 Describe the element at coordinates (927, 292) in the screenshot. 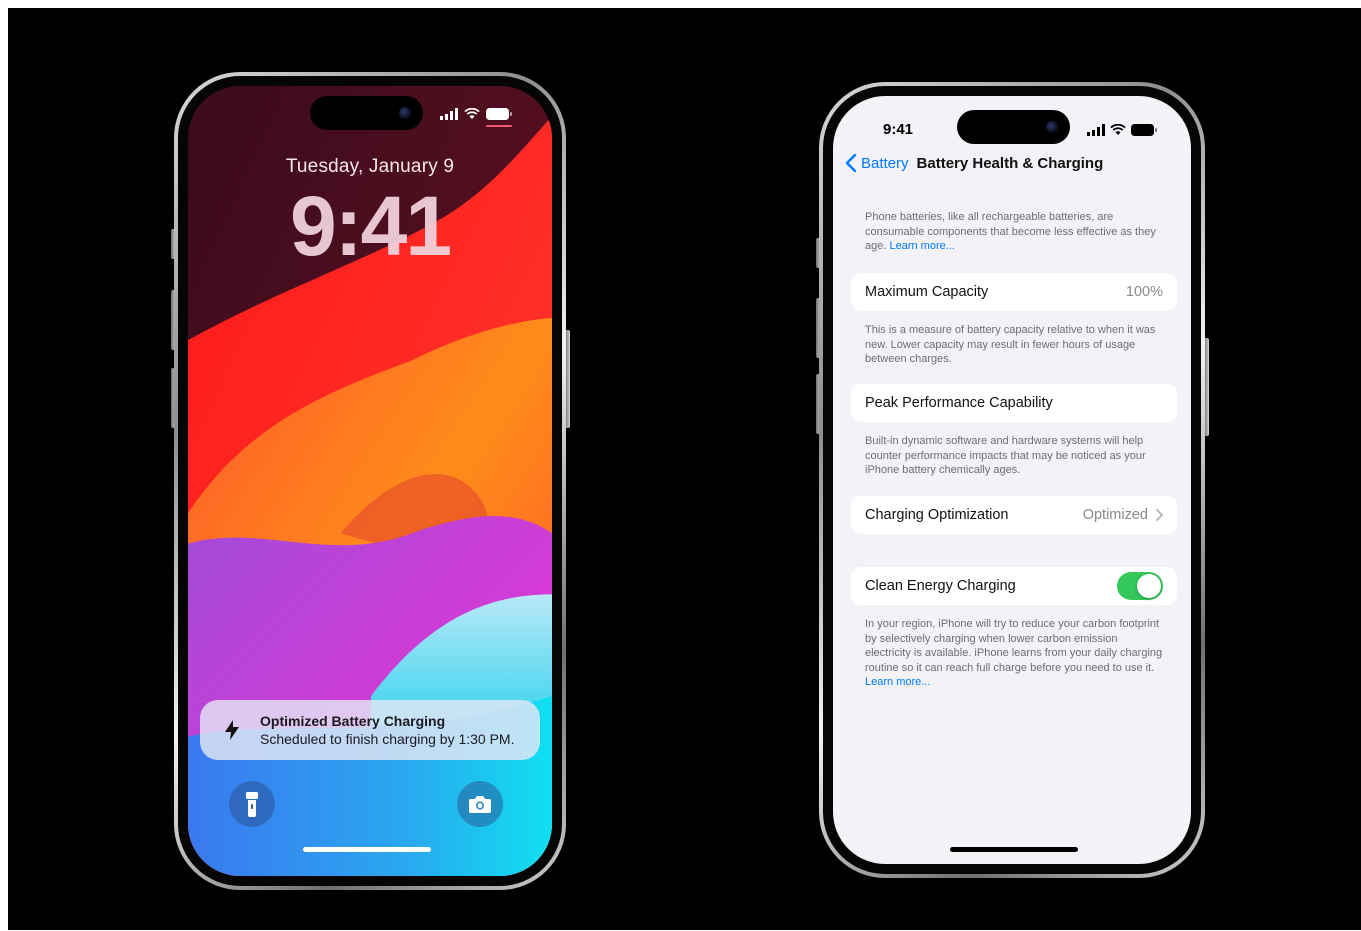

I see `row-label: Maximum Capacity` at that location.